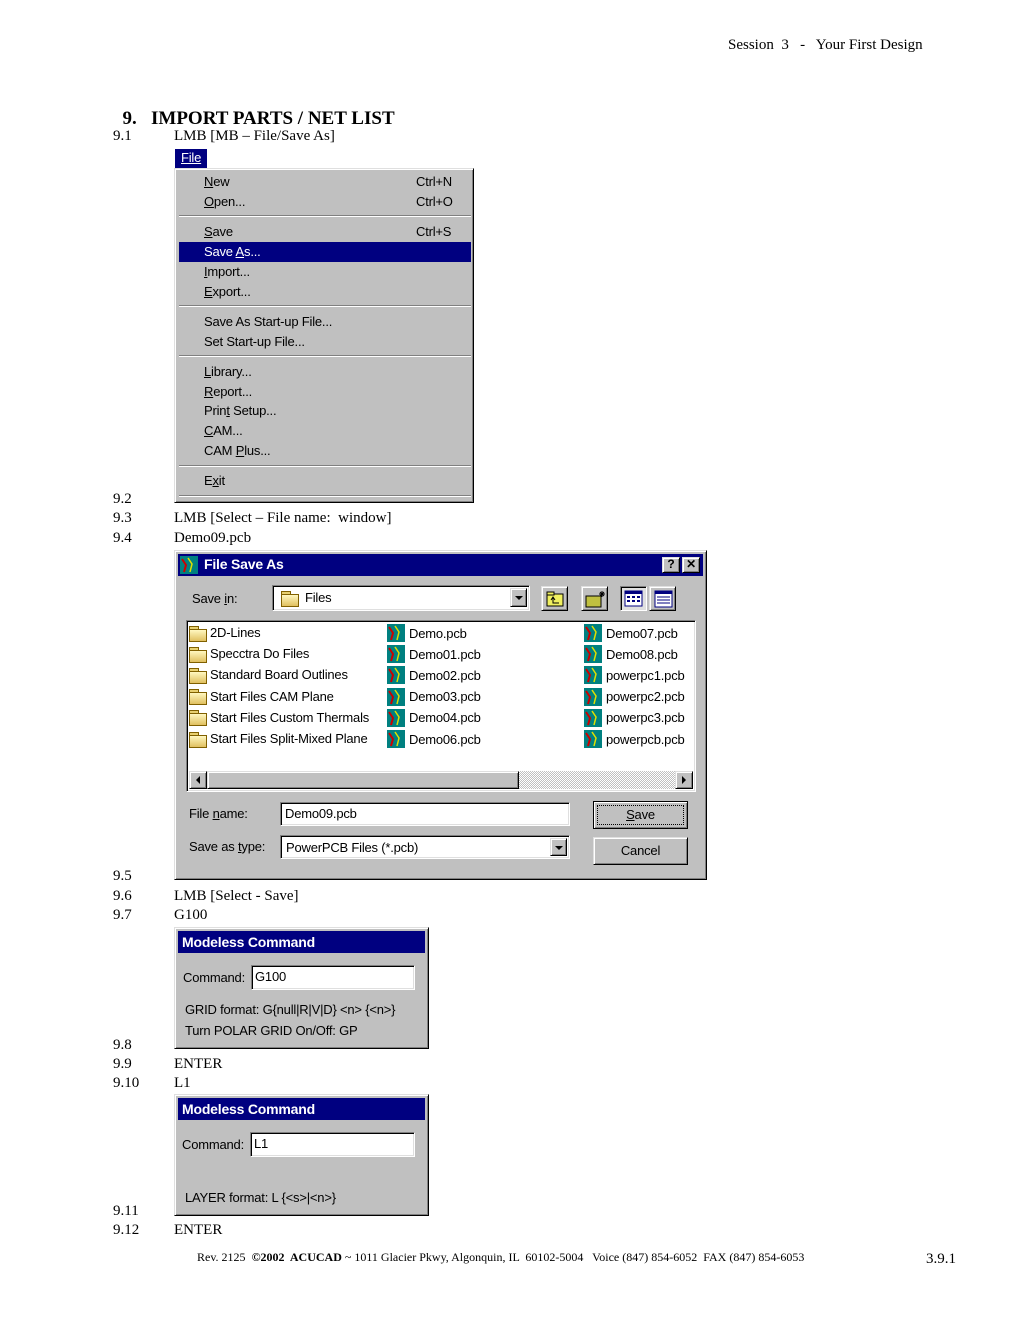 This screenshot has height=1320, width=1020. Describe the element at coordinates (401, 598) in the screenshot. I see `save-in-combo: Files` at that location.